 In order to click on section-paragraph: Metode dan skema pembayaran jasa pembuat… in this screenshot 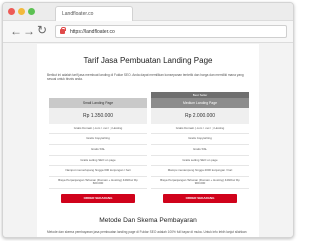, I will do `click(147, 232)`.